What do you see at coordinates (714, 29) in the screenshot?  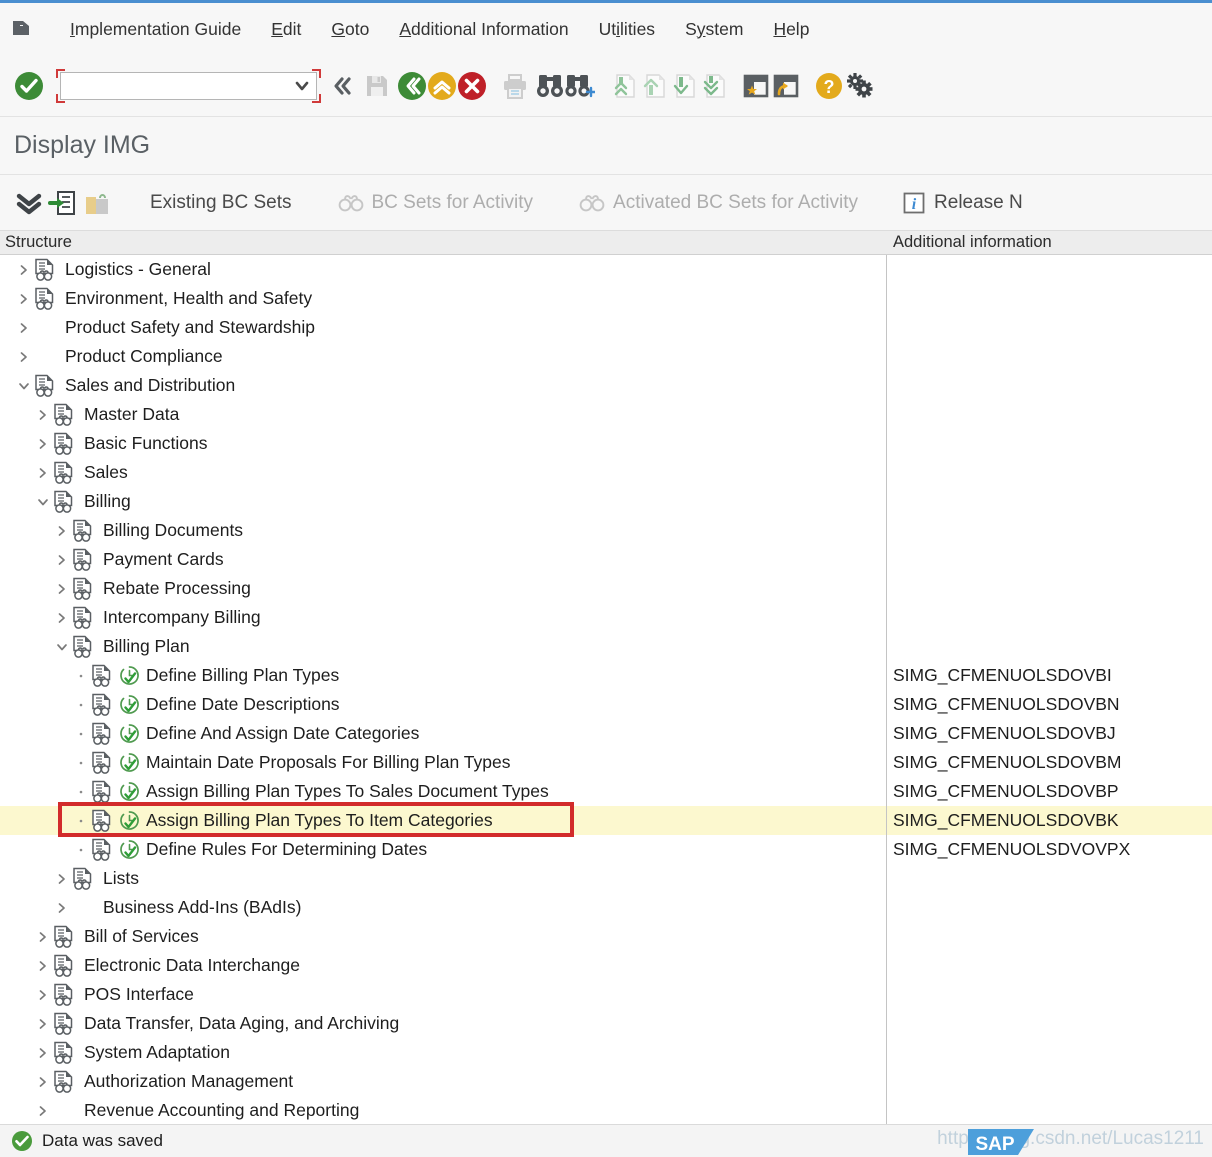 I see `menu-item-system: System` at bounding box center [714, 29].